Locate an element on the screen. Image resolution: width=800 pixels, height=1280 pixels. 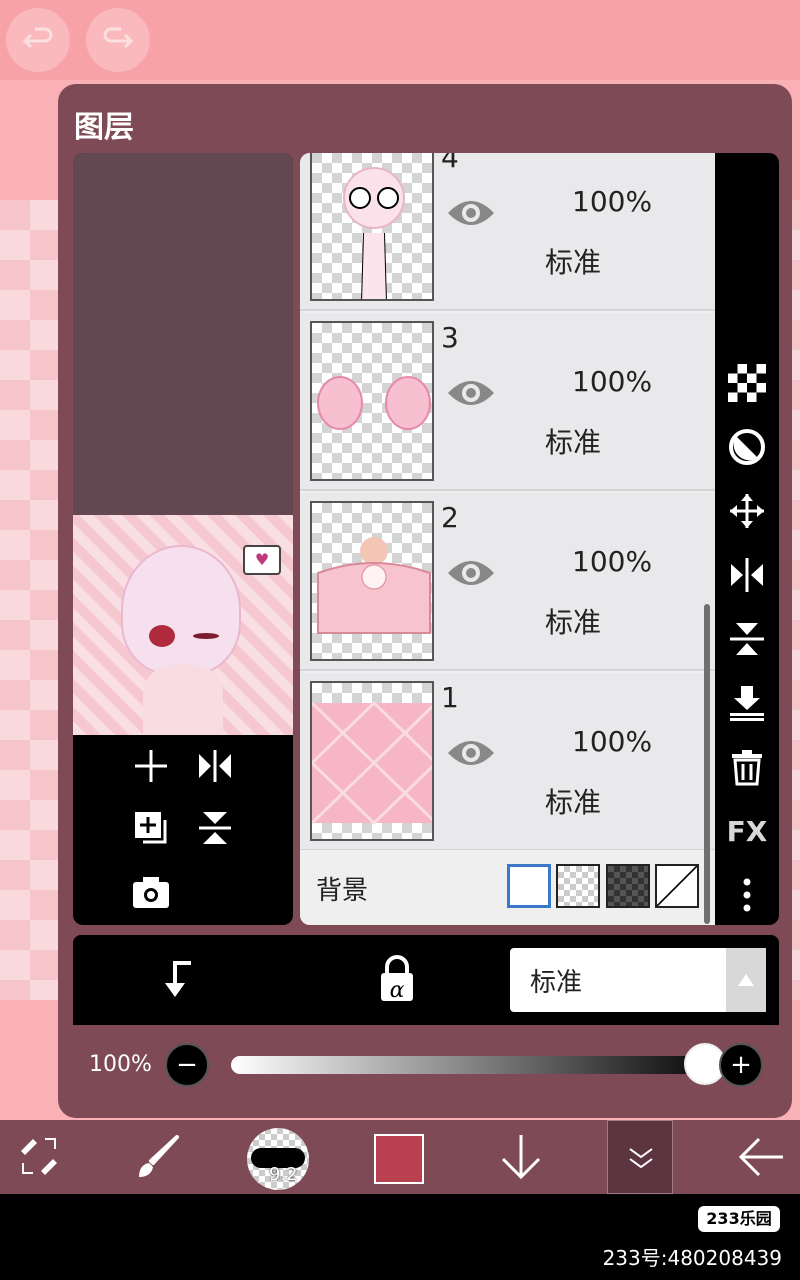
character-body-art is located at coordinates (183, 700).